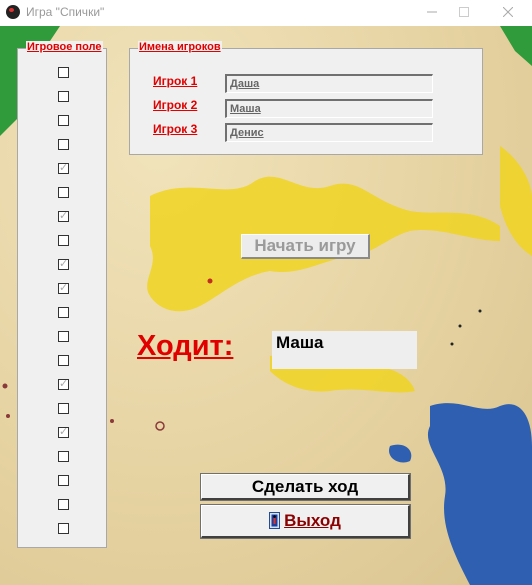 The width and height of the screenshot is (532, 585). I want to click on maximize-icon, so click(464, 12).